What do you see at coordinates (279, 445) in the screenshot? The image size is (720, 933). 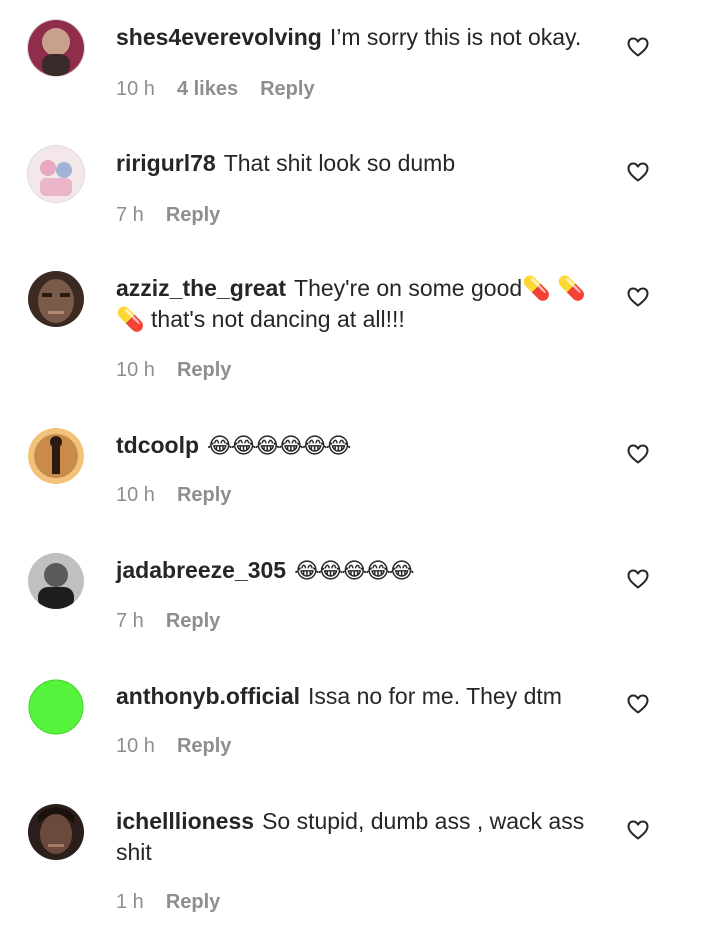 I see `comment-text: 😂😂😂😂😂😂` at bounding box center [279, 445].